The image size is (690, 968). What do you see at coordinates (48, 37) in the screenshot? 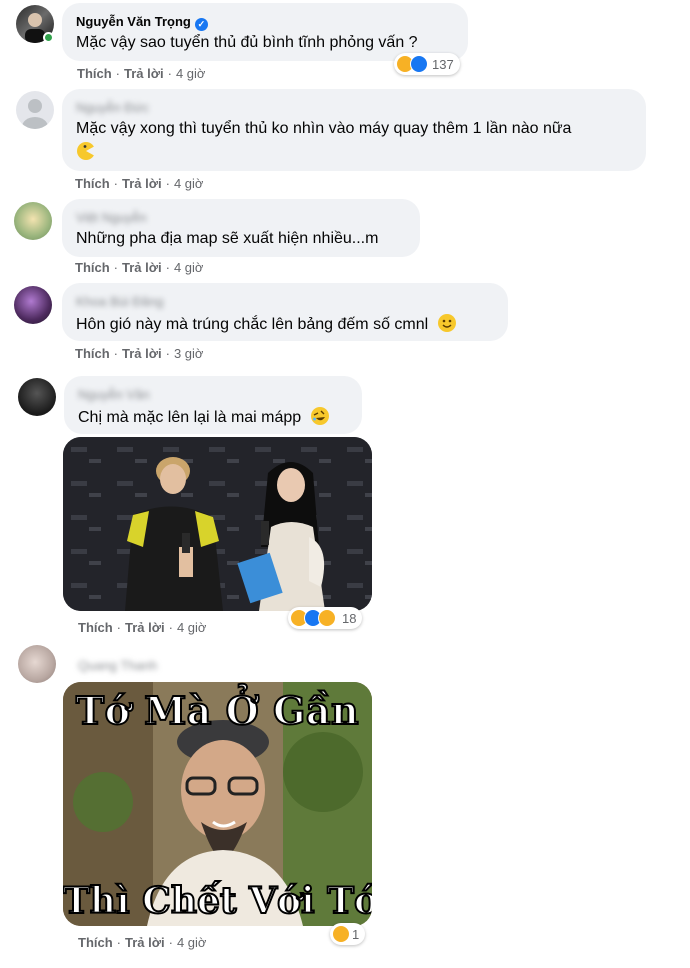
I see `online-status-dot` at bounding box center [48, 37].